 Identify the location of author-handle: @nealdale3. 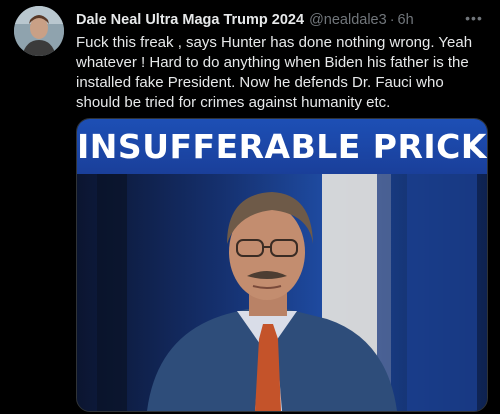
(348, 20).